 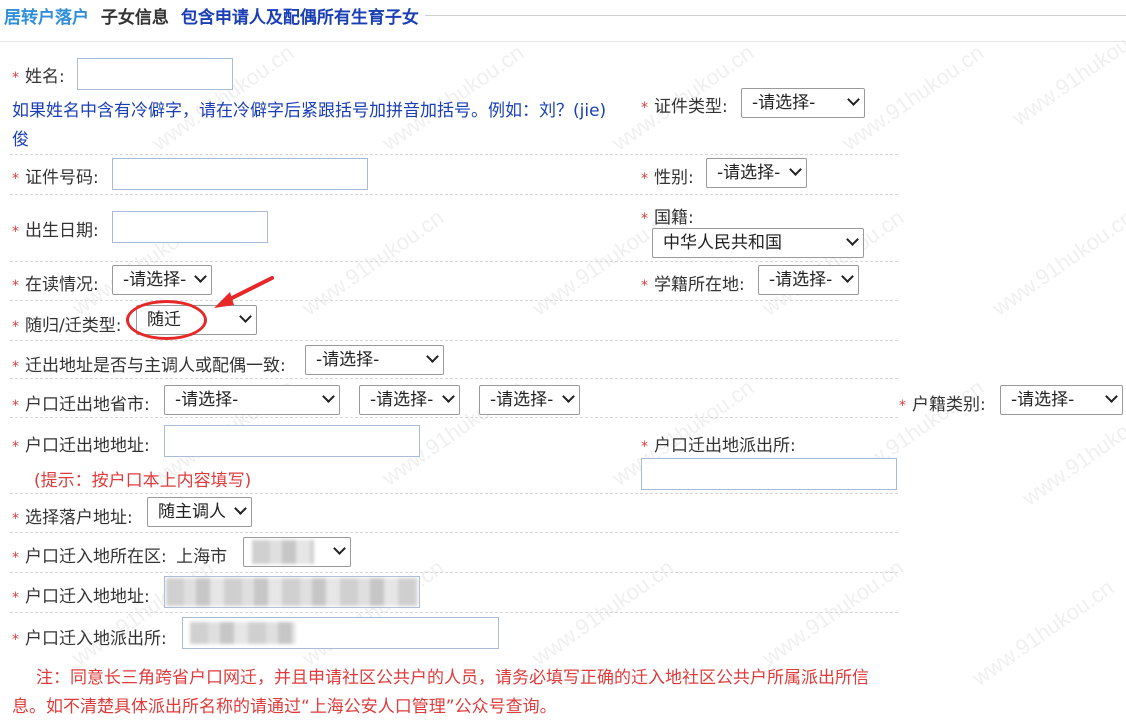 What do you see at coordinates (292, 592) in the screenshot?
I see `redacted-in-address` at bounding box center [292, 592].